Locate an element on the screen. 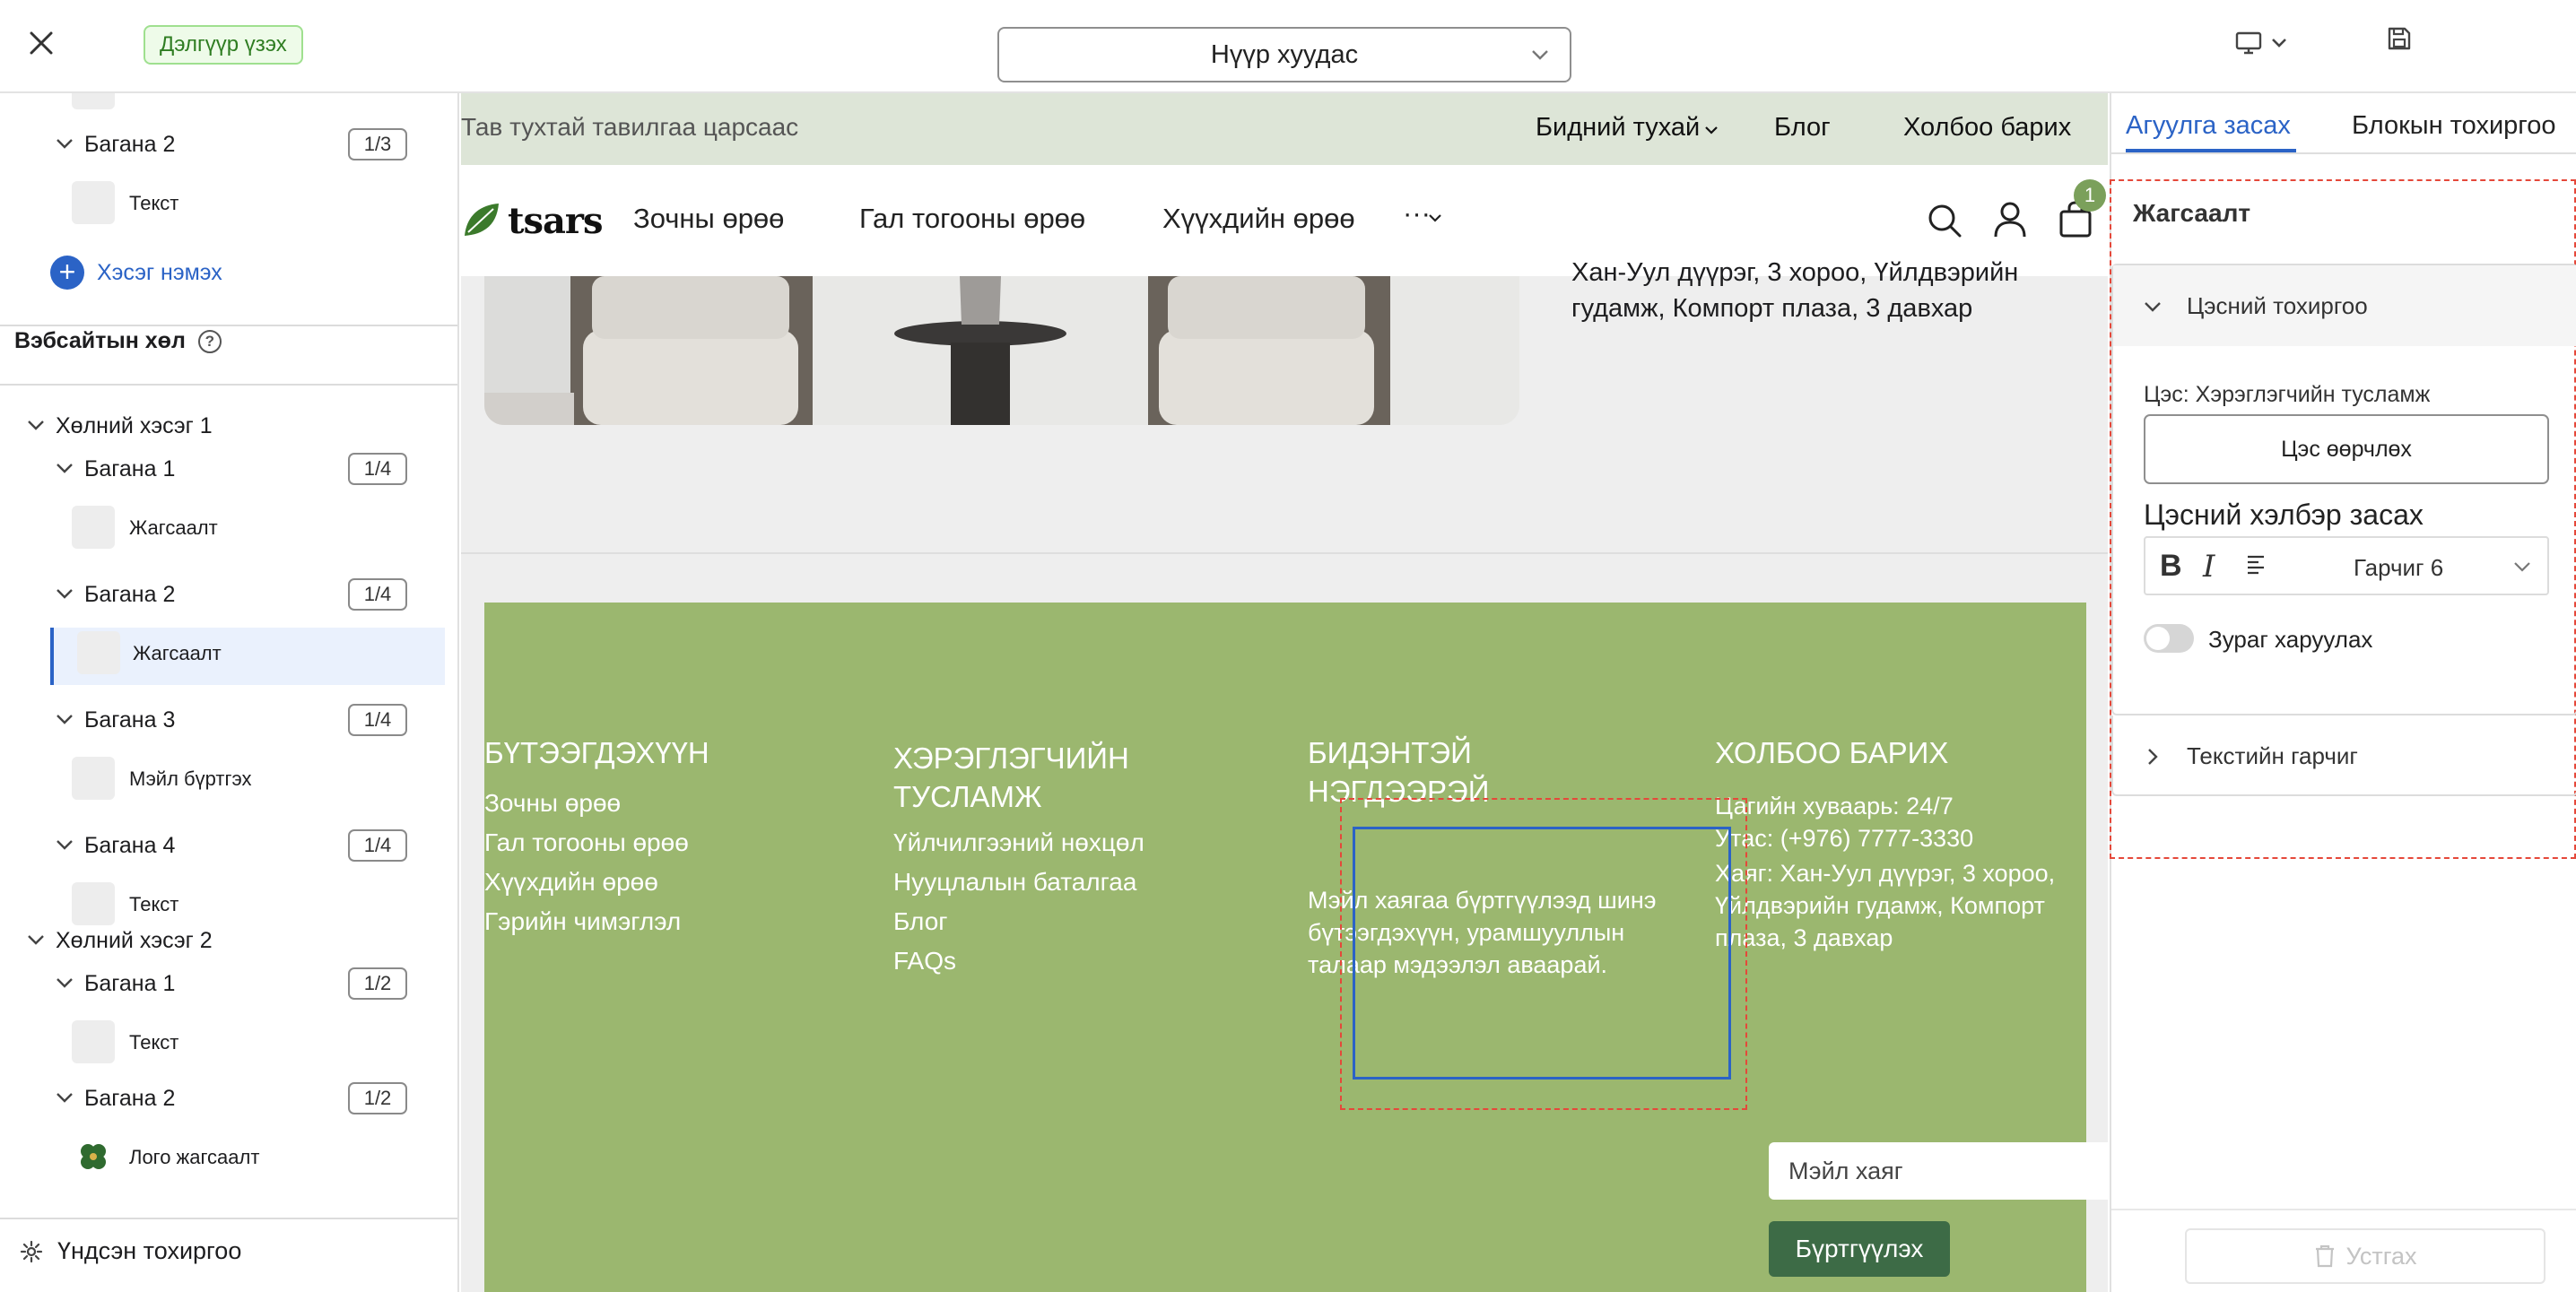 Image resolution: width=2576 pixels, height=1292 pixels. footer-link: Хүүхдийн өрөө is located at coordinates (571, 882).